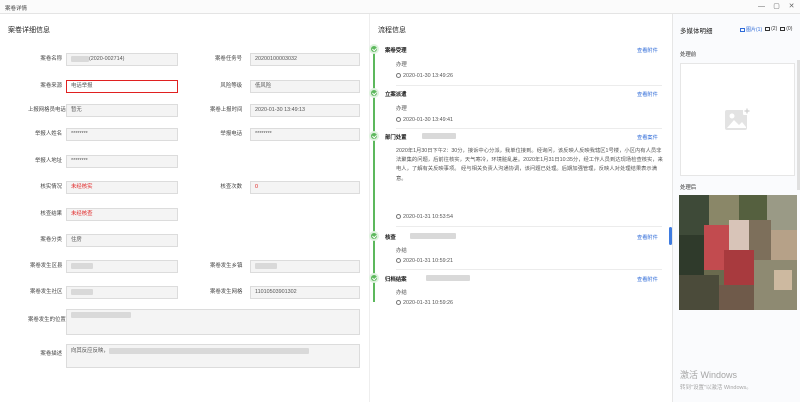 The height and width of the screenshot is (402, 800). What do you see at coordinates (51, 354) in the screenshot?
I see `description-label: 案卷描述` at bounding box center [51, 354].